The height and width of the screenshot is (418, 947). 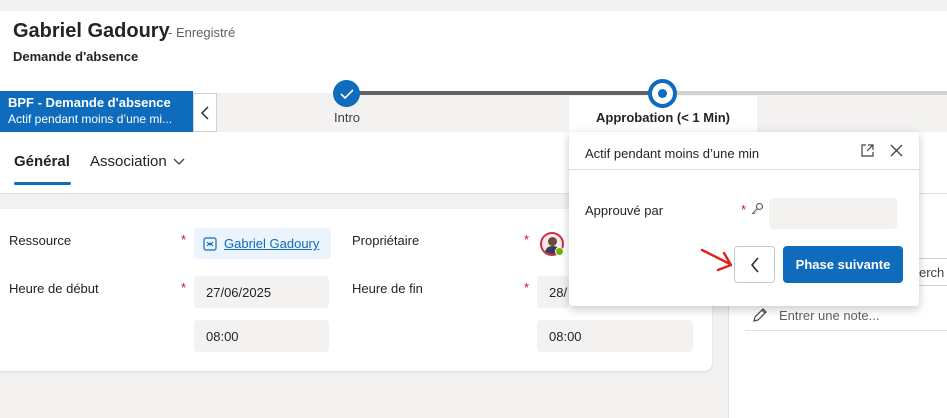 I want to click on proprietaire-label: Propriétaire, so click(x=386, y=240).